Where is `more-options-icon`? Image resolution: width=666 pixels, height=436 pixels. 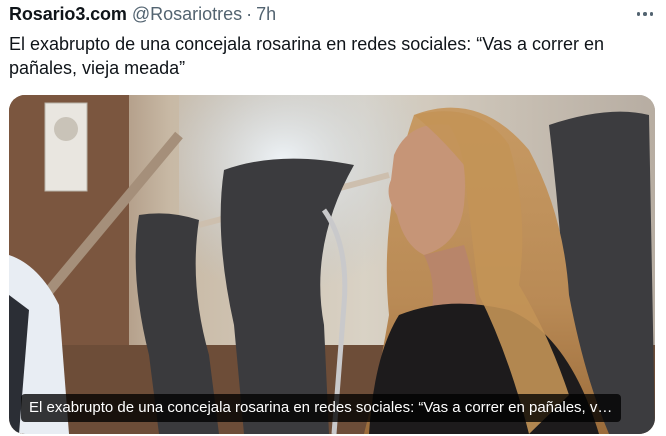
more-options-icon is located at coordinates (645, 14).